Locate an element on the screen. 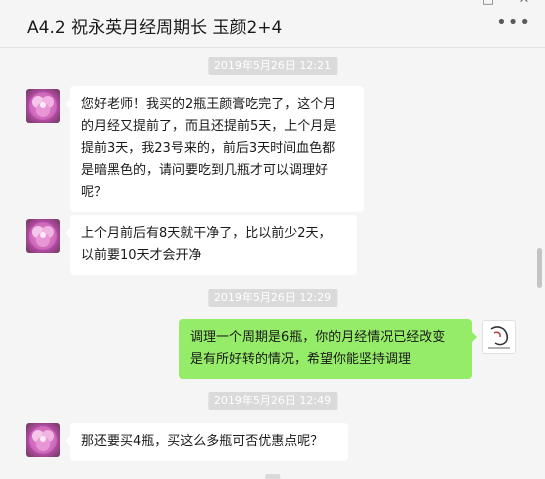 This screenshot has width=545, height=479. close-icon: ✕ is located at coordinates (524, 4).